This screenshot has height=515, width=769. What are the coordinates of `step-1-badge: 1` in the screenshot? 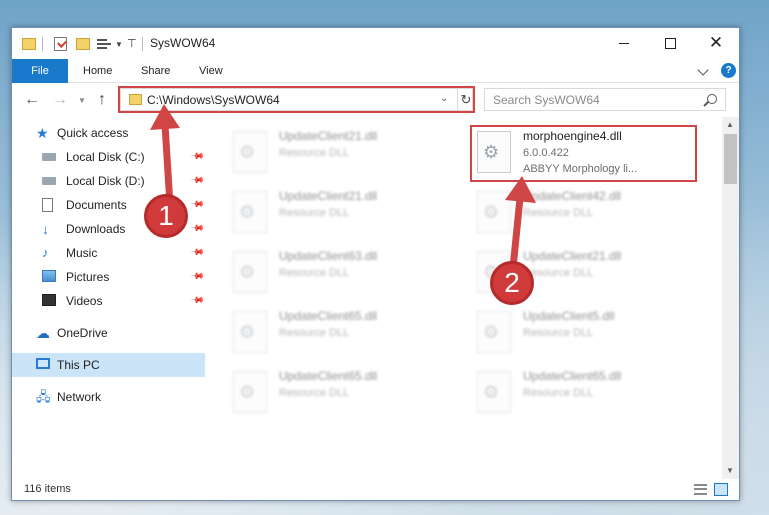 It's located at (166, 216).